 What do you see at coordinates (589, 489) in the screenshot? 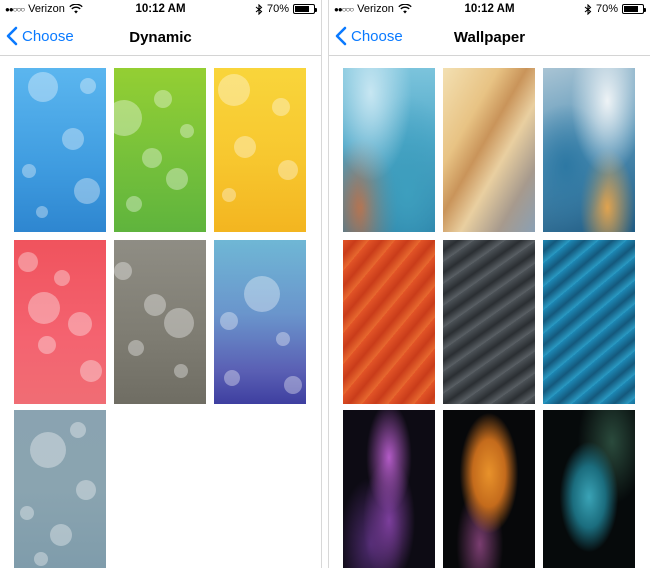
I see `wallpaper-tile-teal-flower` at bounding box center [589, 489].